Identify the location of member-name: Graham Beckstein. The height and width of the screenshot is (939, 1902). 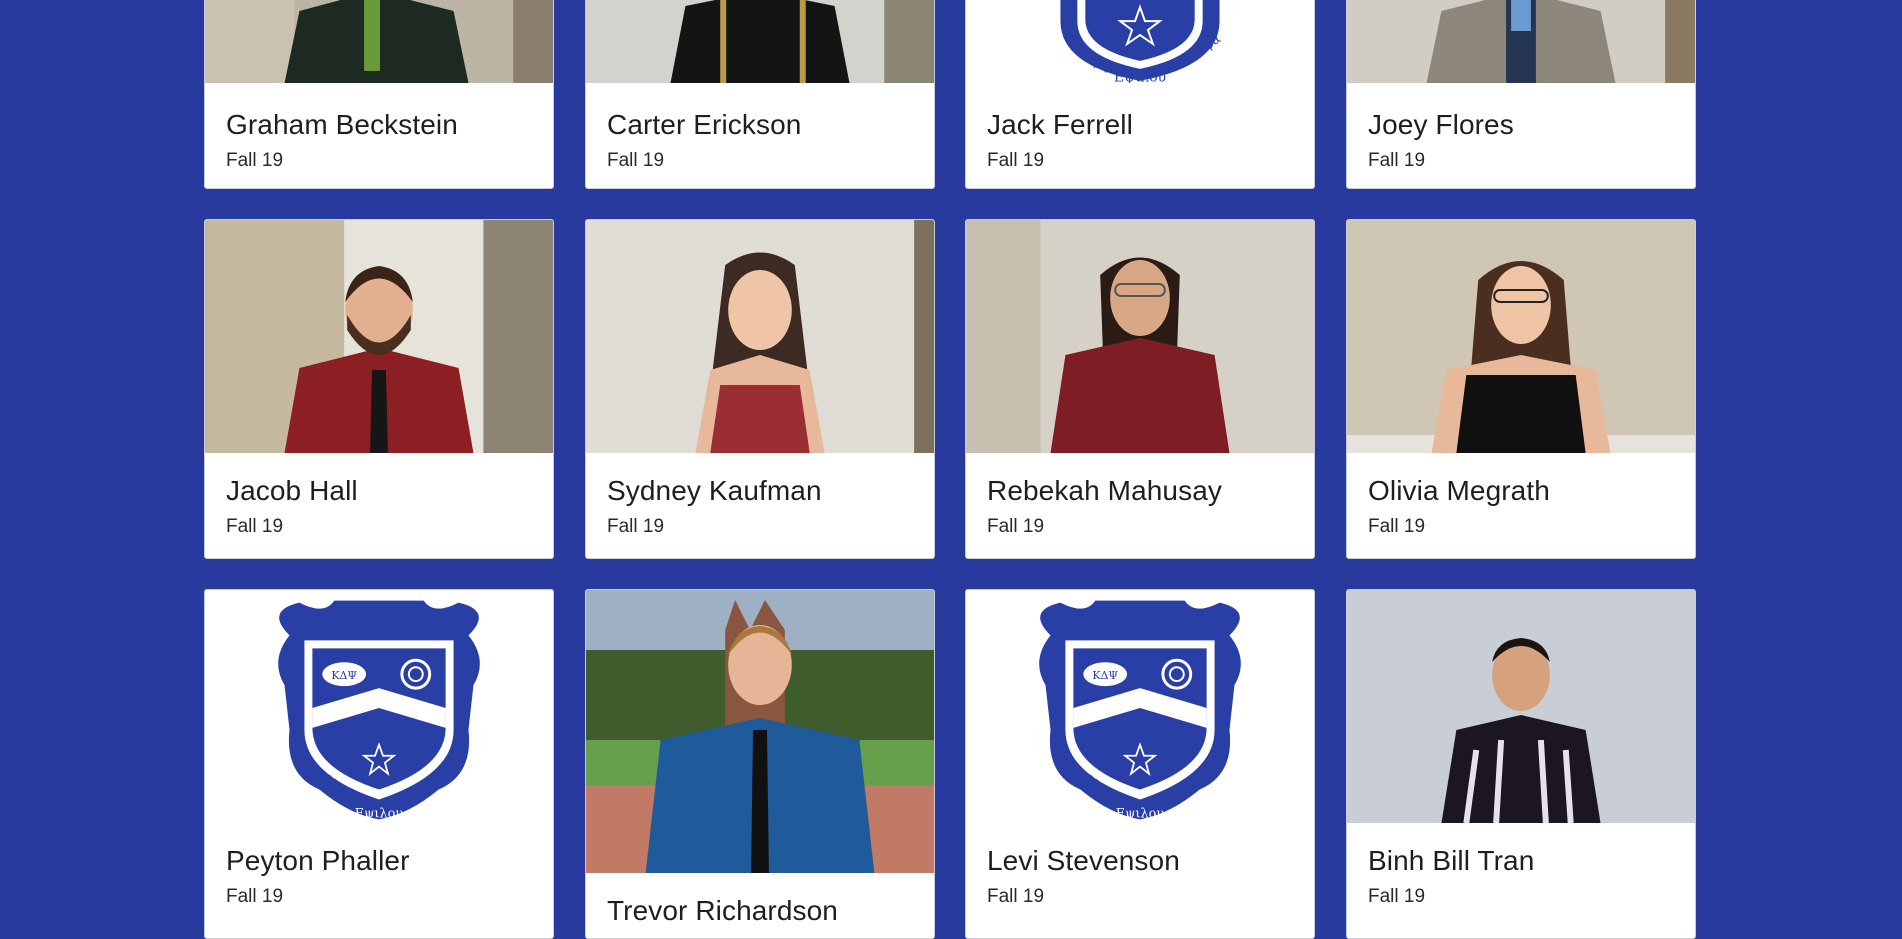
(342, 125).